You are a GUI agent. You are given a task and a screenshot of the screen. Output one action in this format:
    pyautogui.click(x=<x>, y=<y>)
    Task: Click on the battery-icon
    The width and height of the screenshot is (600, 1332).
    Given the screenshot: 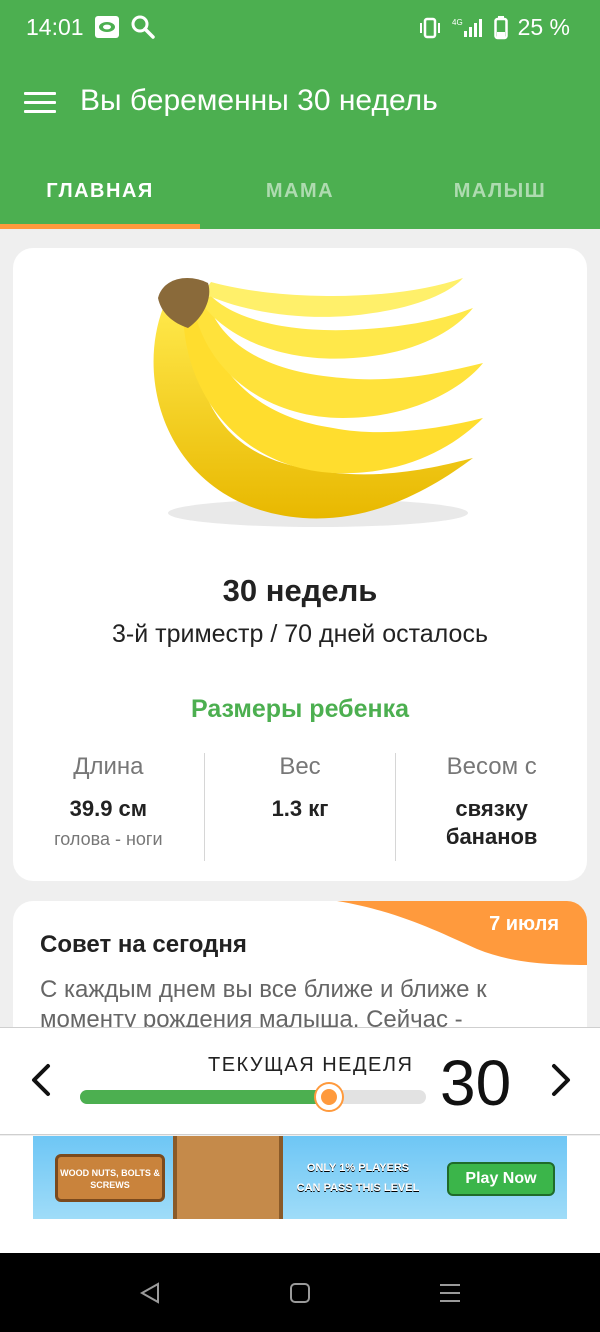 What is the action you would take?
    pyautogui.click(x=500, y=27)
    